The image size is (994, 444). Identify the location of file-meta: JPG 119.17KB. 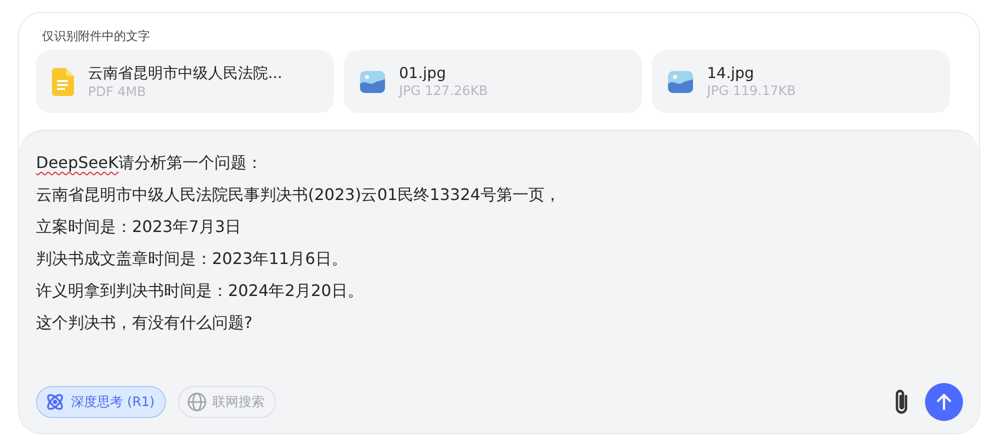
(751, 91).